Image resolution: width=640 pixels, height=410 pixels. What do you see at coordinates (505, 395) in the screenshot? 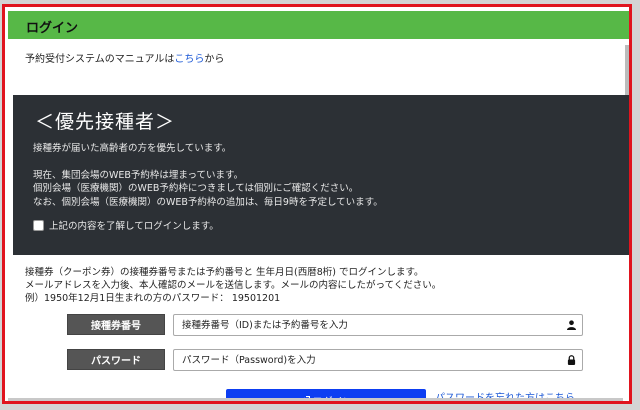
I see `forgot-password-link: パスワードを忘れた方はこちら` at bounding box center [505, 395].